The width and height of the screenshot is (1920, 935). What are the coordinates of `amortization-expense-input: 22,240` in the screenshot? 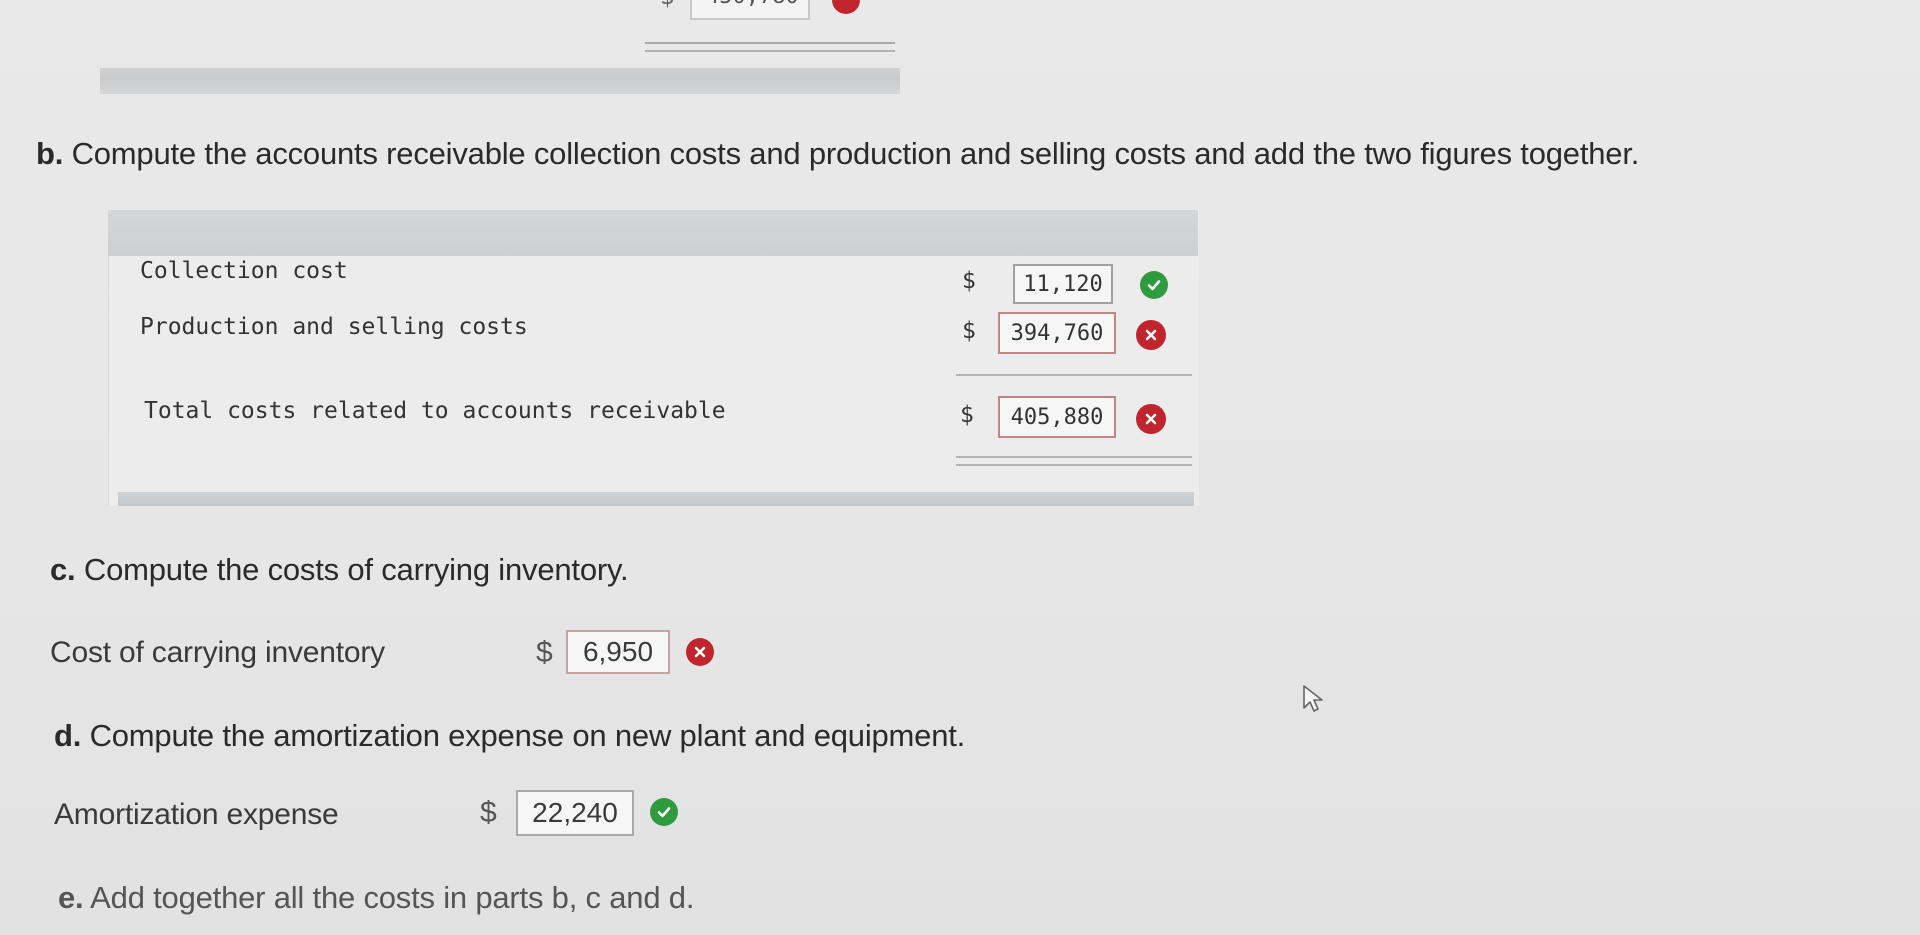 It's located at (575, 813).